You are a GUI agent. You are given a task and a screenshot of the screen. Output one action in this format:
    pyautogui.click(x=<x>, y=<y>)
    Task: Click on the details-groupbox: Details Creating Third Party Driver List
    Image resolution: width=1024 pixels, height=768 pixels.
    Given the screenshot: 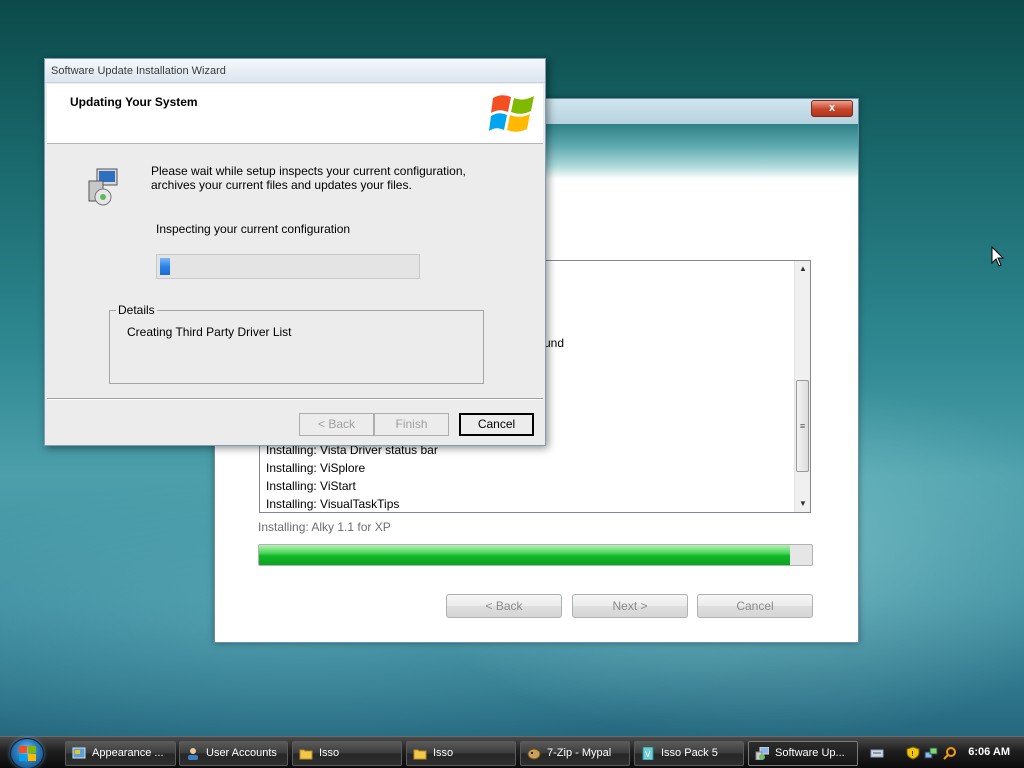 What is the action you would take?
    pyautogui.click(x=296, y=343)
    